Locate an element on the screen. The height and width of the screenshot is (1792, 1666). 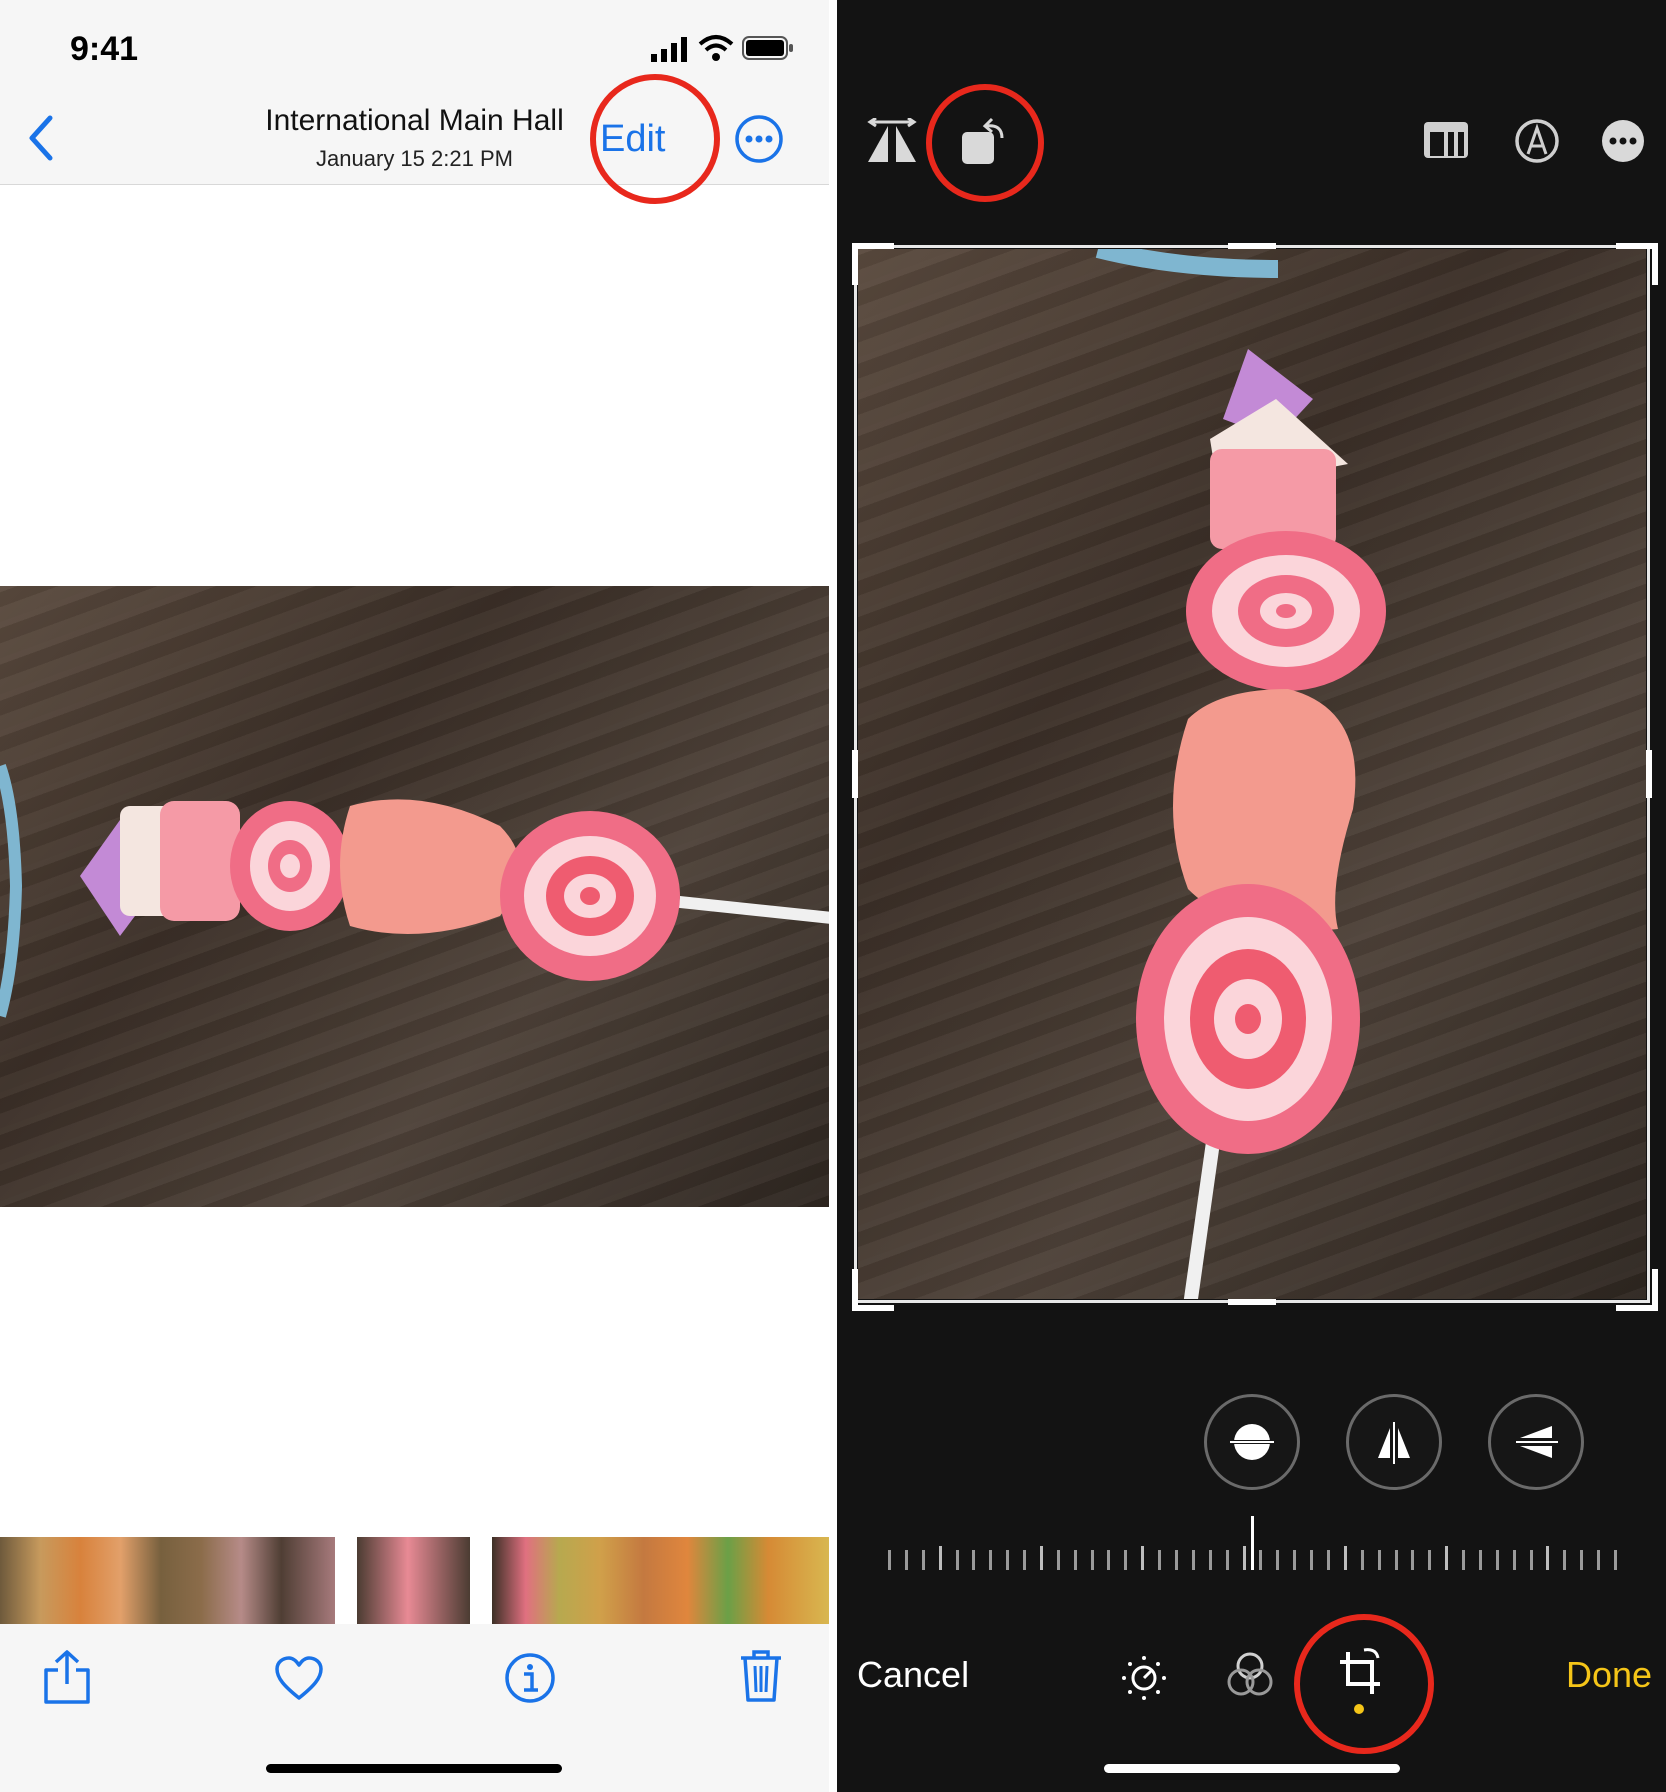
straighten-button is located at coordinates (1252, 1442).